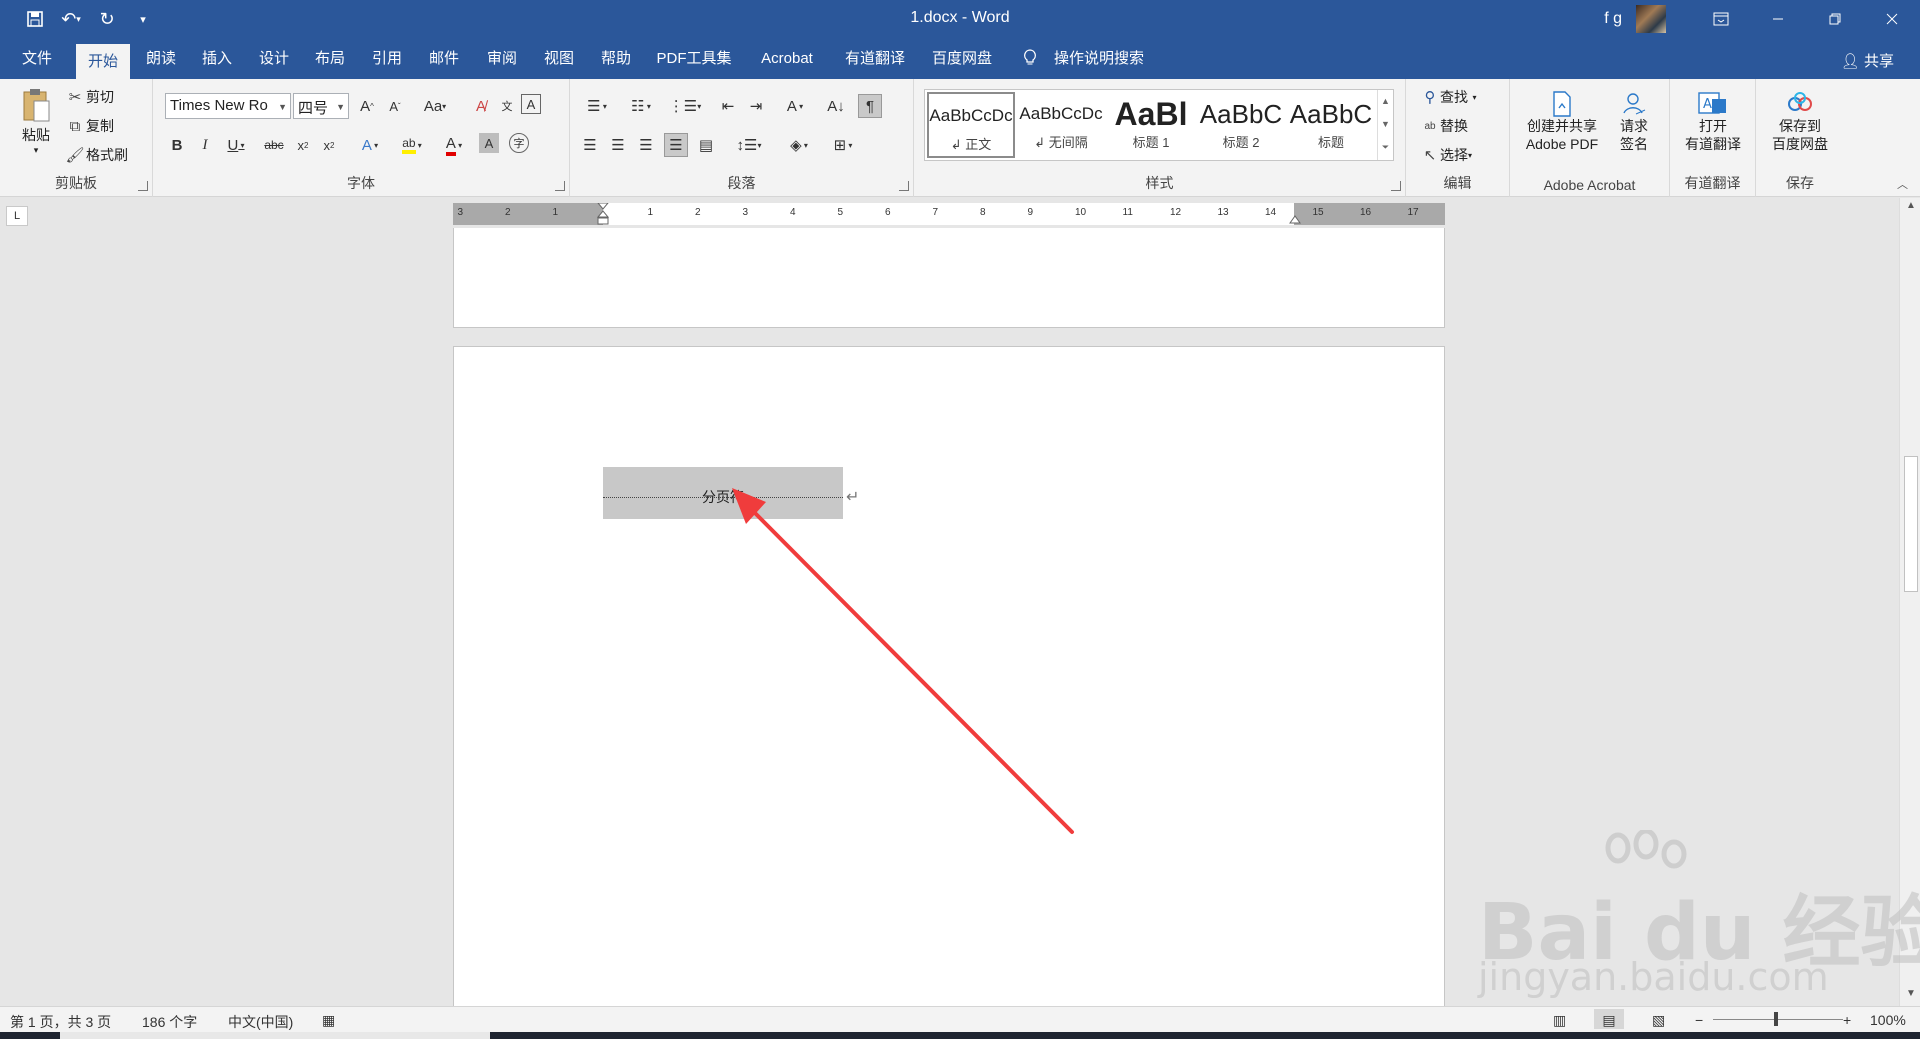 This screenshot has width=1920, height=1039. Describe the element at coordinates (1151, 125) in the screenshot. I see `style-heading-1: AaBl 标题 1` at that location.